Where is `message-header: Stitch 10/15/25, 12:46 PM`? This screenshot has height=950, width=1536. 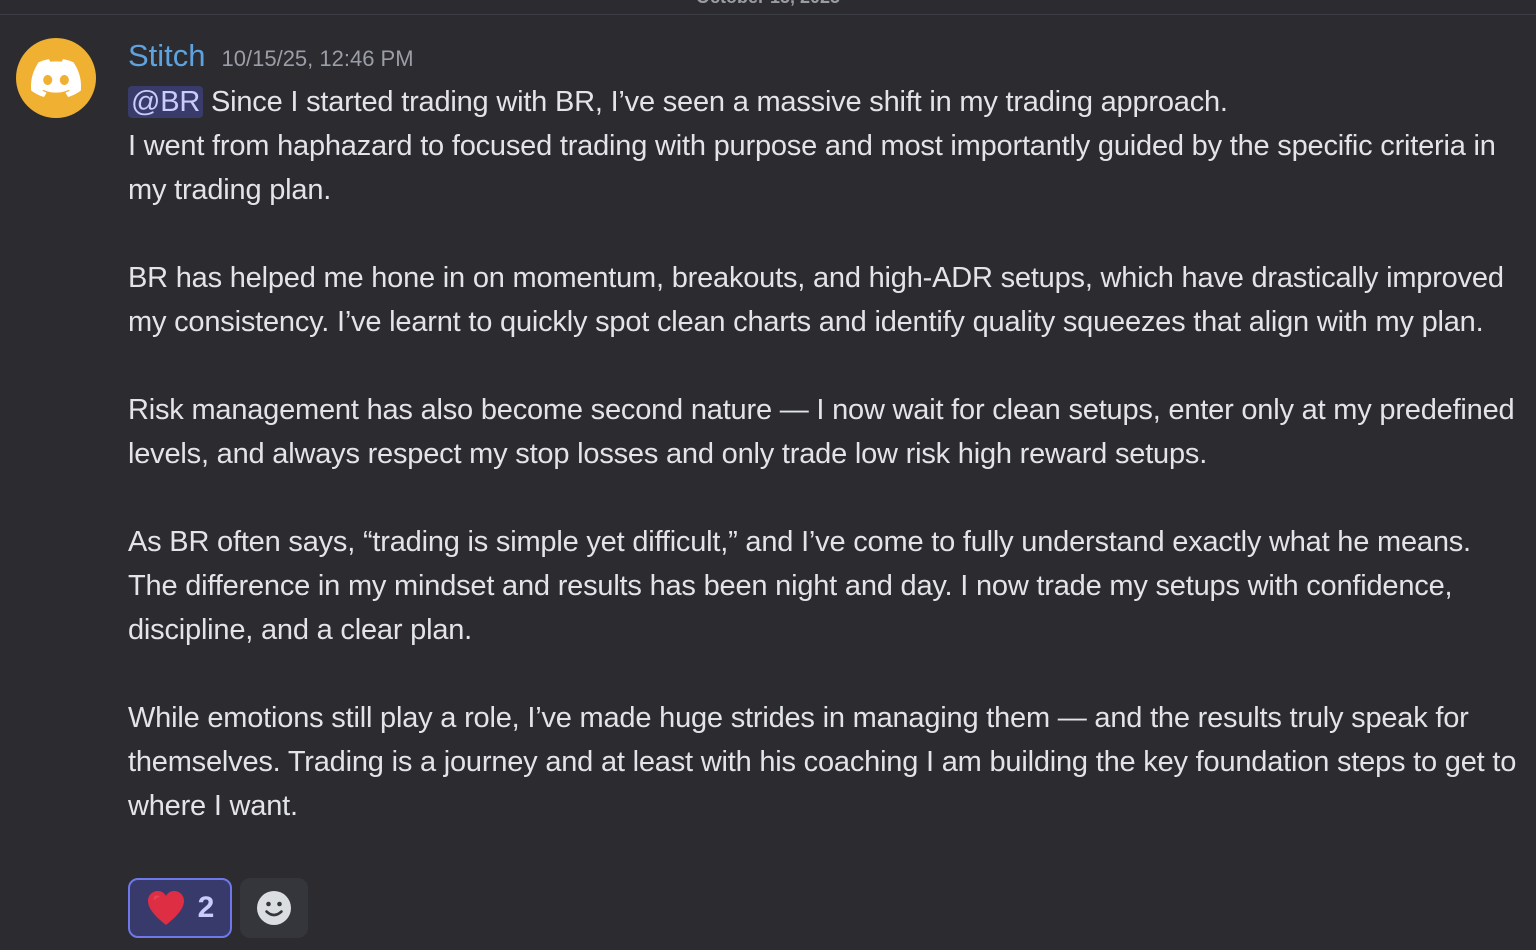 message-header: Stitch 10/15/25, 12:46 PM is located at coordinates (271, 58).